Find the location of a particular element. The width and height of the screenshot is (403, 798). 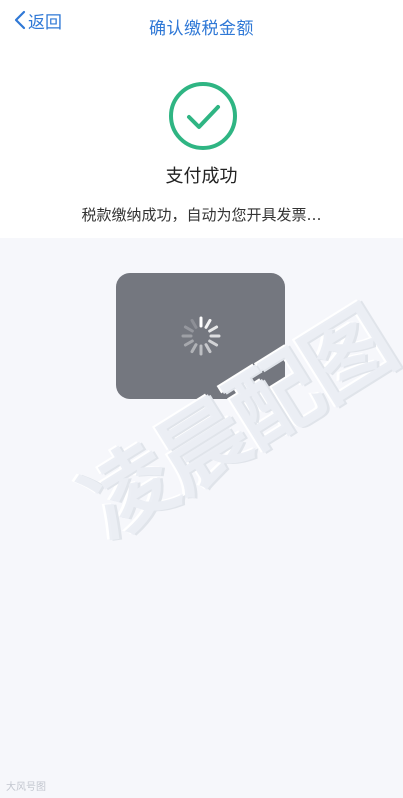

corner-watermark: 大风号图 is located at coordinates (26, 787).